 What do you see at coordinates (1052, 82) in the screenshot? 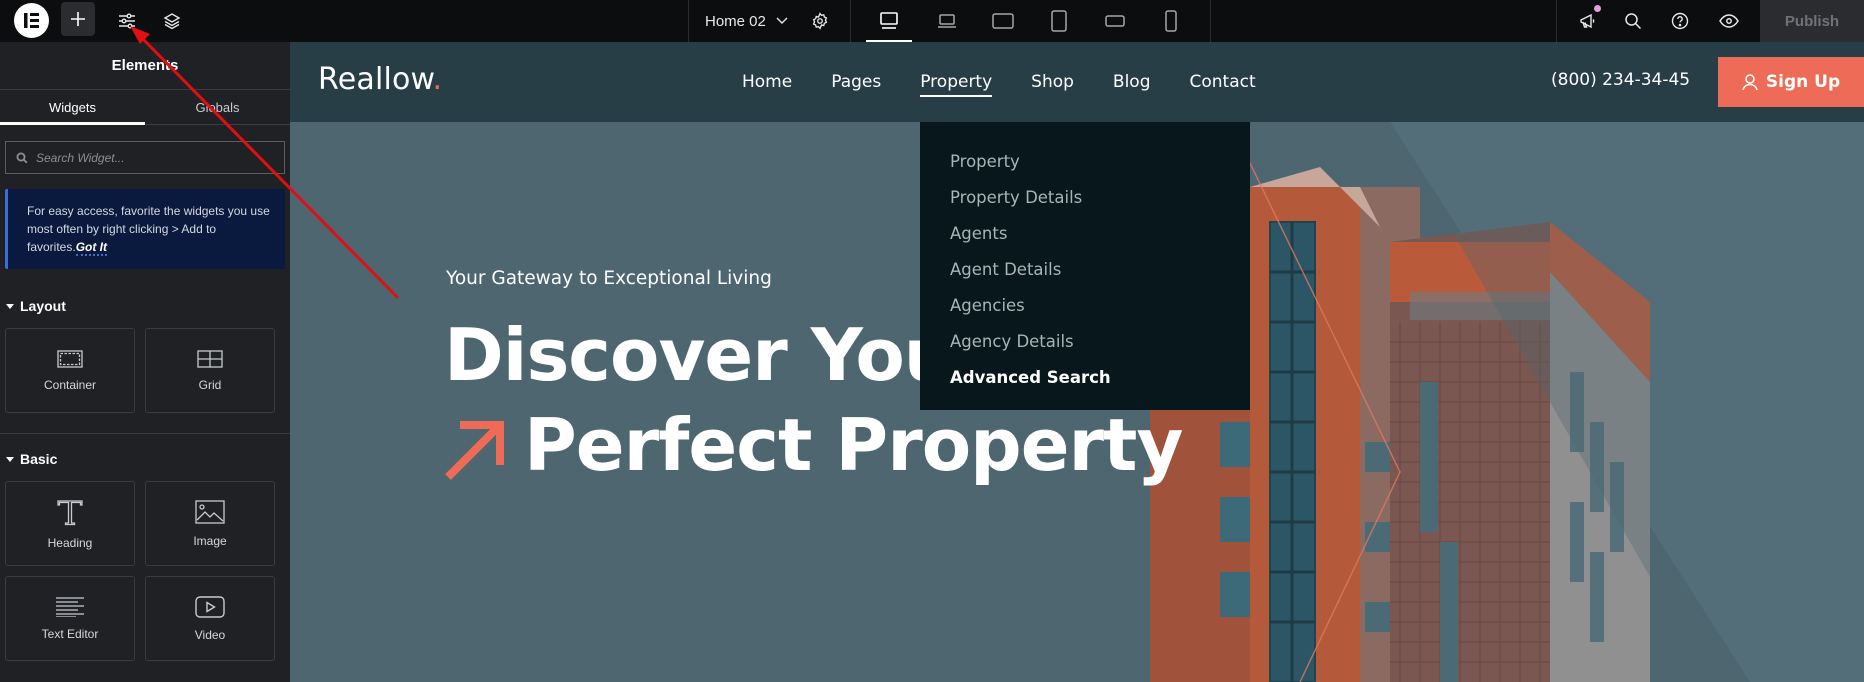
I see `nav-shop: Shop` at bounding box center [1052, 82].